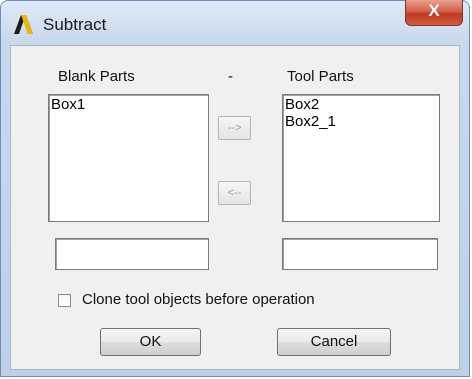 This screenshot has width=472, height=379. I want to click on blank-parts-list: Box1, so click(128, 158).